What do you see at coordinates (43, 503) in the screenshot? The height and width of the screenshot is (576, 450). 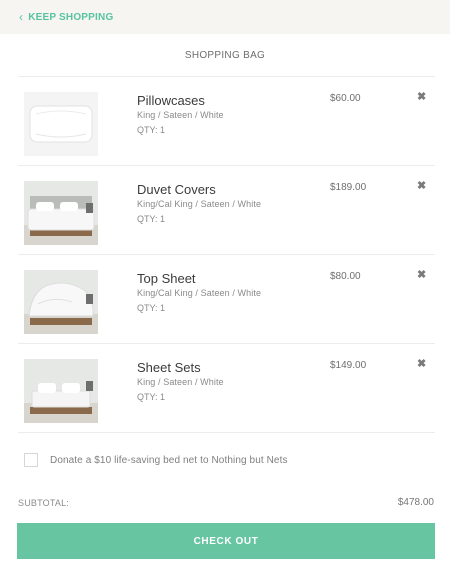 I see `subtotal-label: SUBTOTAL:` at bounding box center [43, 503].